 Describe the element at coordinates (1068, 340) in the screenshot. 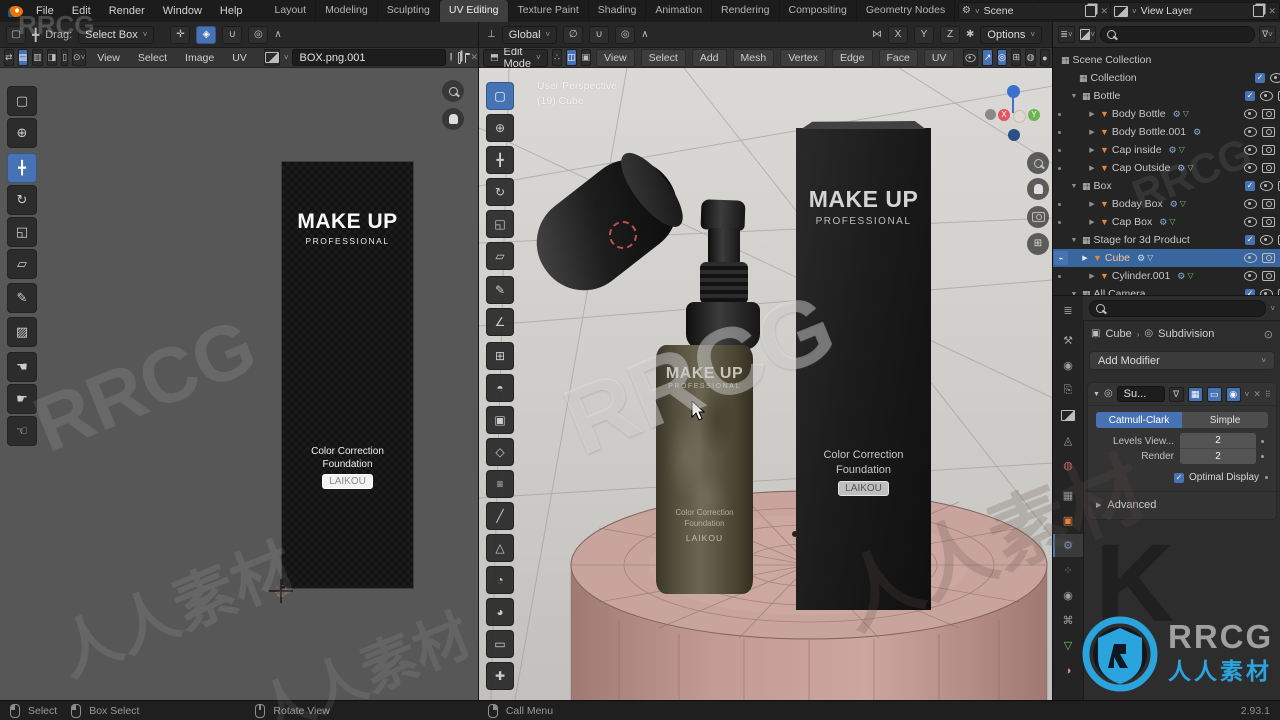

I see `tab-tool: ⚒` at that location.